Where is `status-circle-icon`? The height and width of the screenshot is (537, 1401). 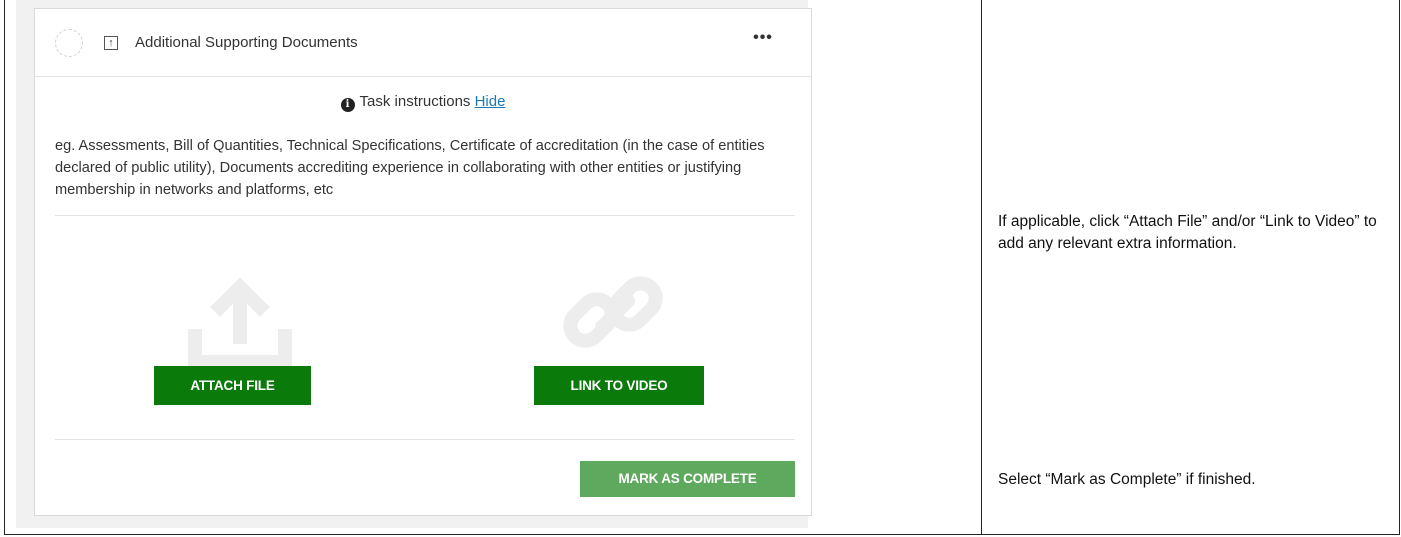 status-circle-icon is located at coordinates (69, 43).